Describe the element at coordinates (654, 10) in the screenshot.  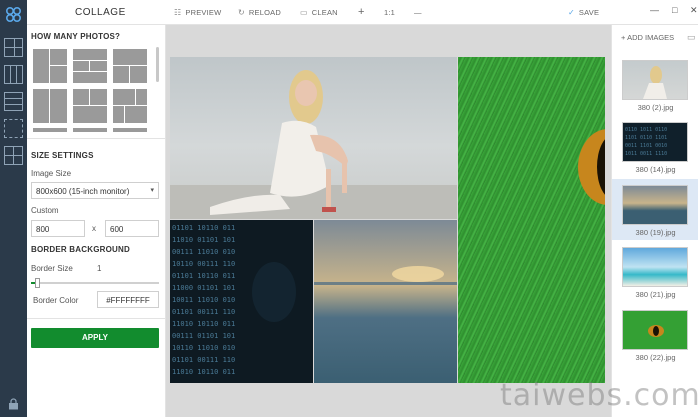
I see `minimize-button: —` at that location.